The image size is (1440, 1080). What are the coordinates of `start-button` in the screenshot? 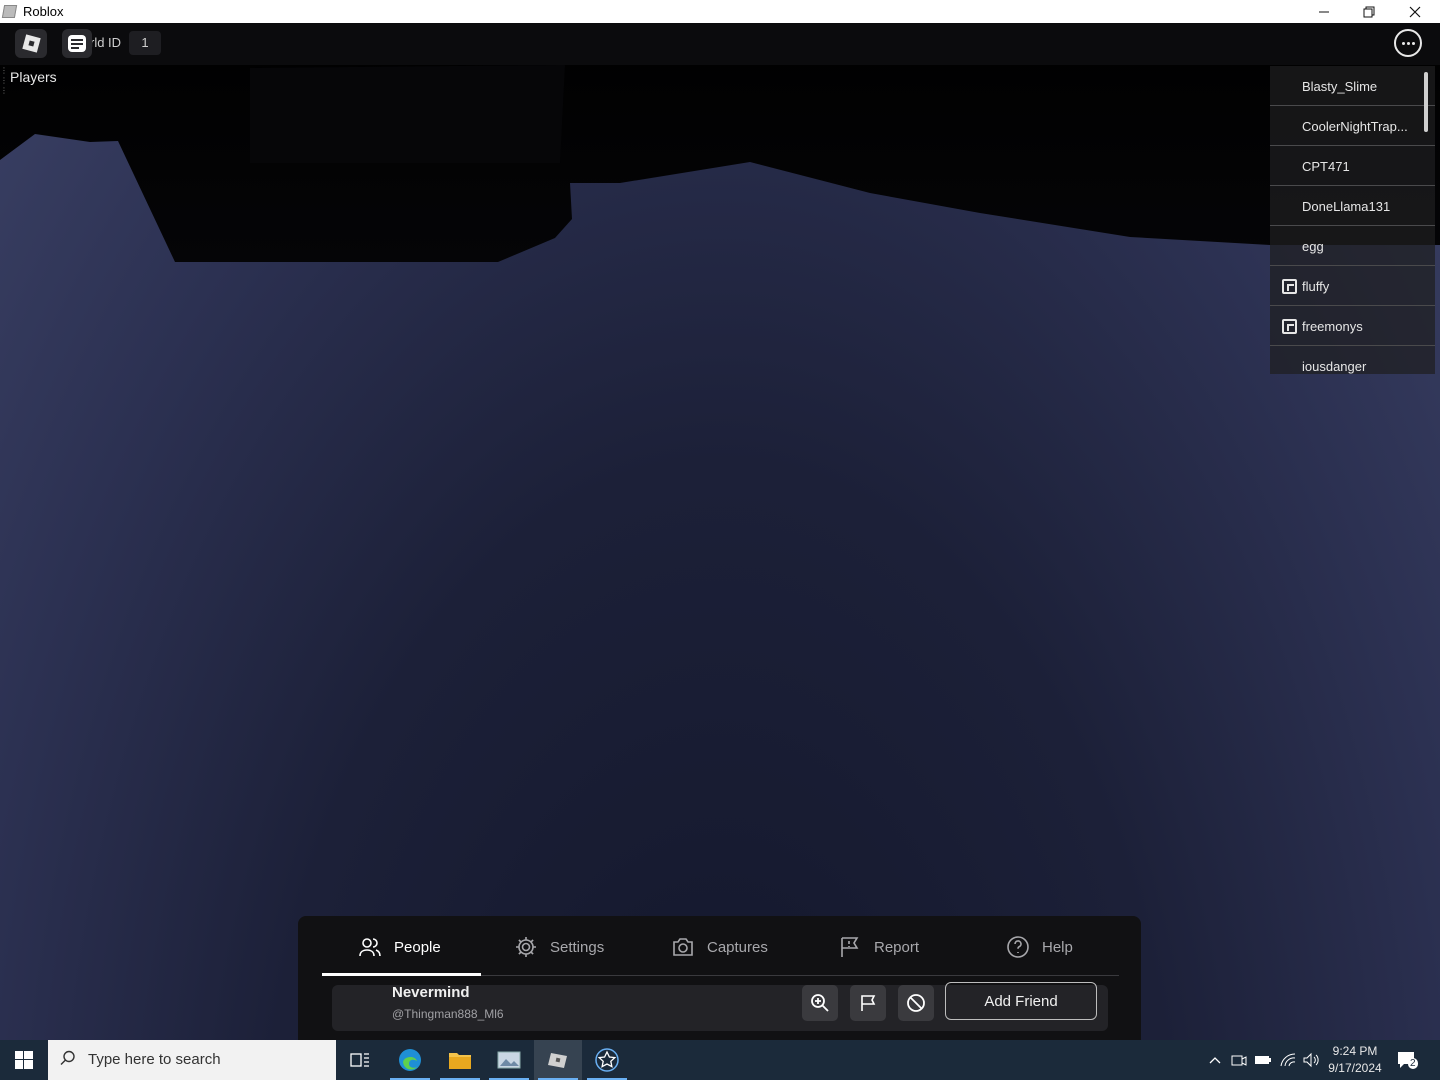 It's located at (24, 1060).